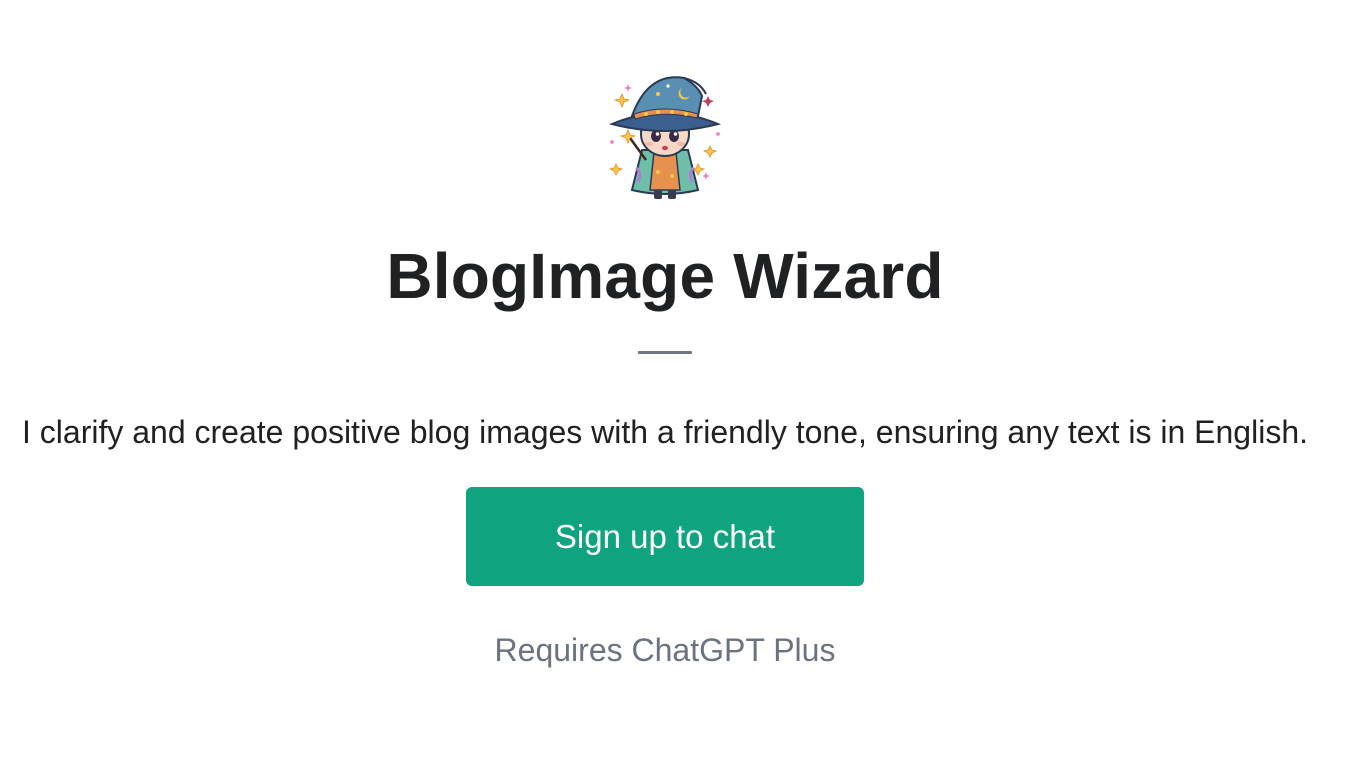  What do you see at coordinates (665, 276) in the screenshot?
I see `gpt-title: BlogImage Wizard` at bounding box center [665, 276].